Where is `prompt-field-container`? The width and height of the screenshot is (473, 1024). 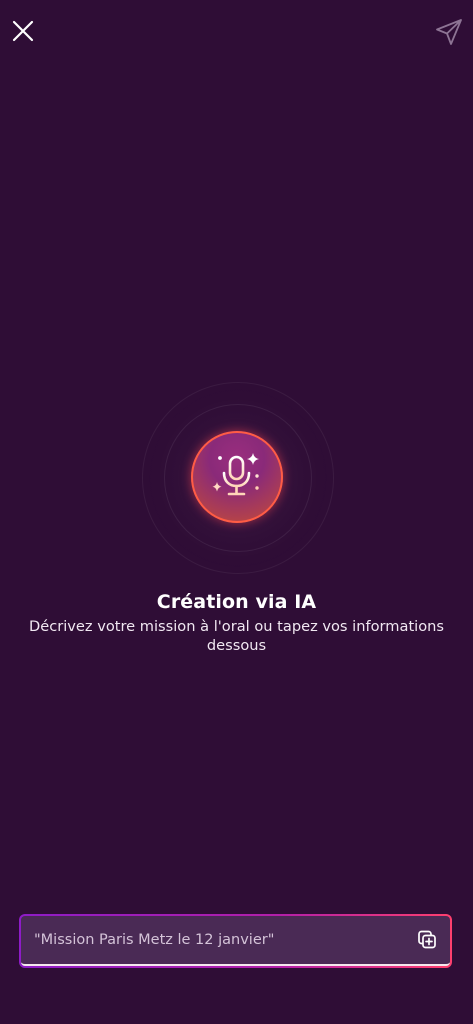
prompt-field-container is located at coordinates (235, 941).